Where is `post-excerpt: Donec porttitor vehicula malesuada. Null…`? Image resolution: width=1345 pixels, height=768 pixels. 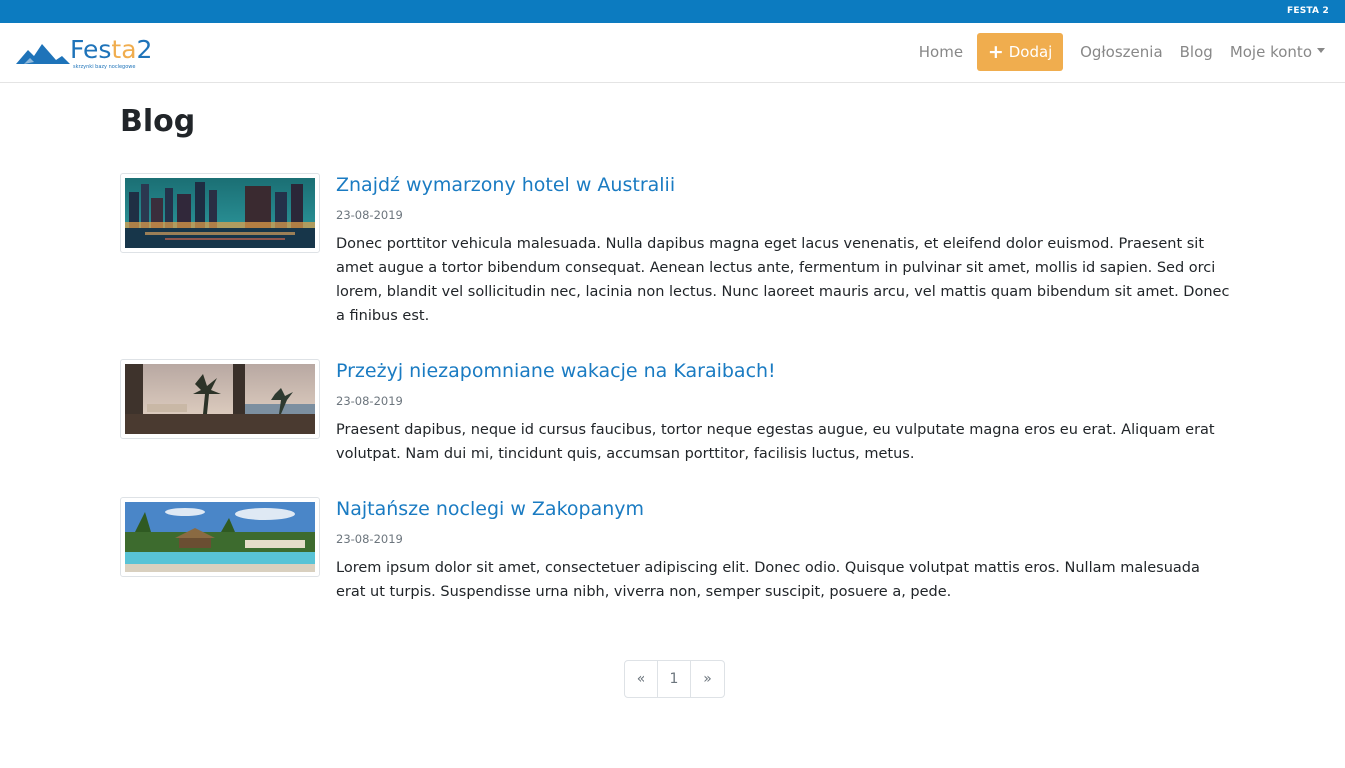 post-excerpt: Donec porttitor vehicula malesuada. Null… is located at coordinates (783, 280).